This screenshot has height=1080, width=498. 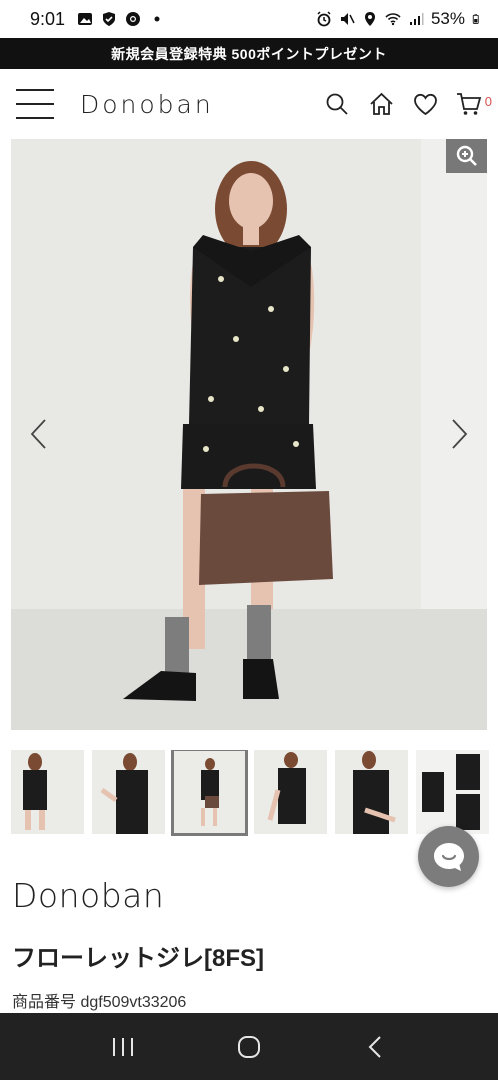 I want to click on mute-icon, so click(x=347, y=19).